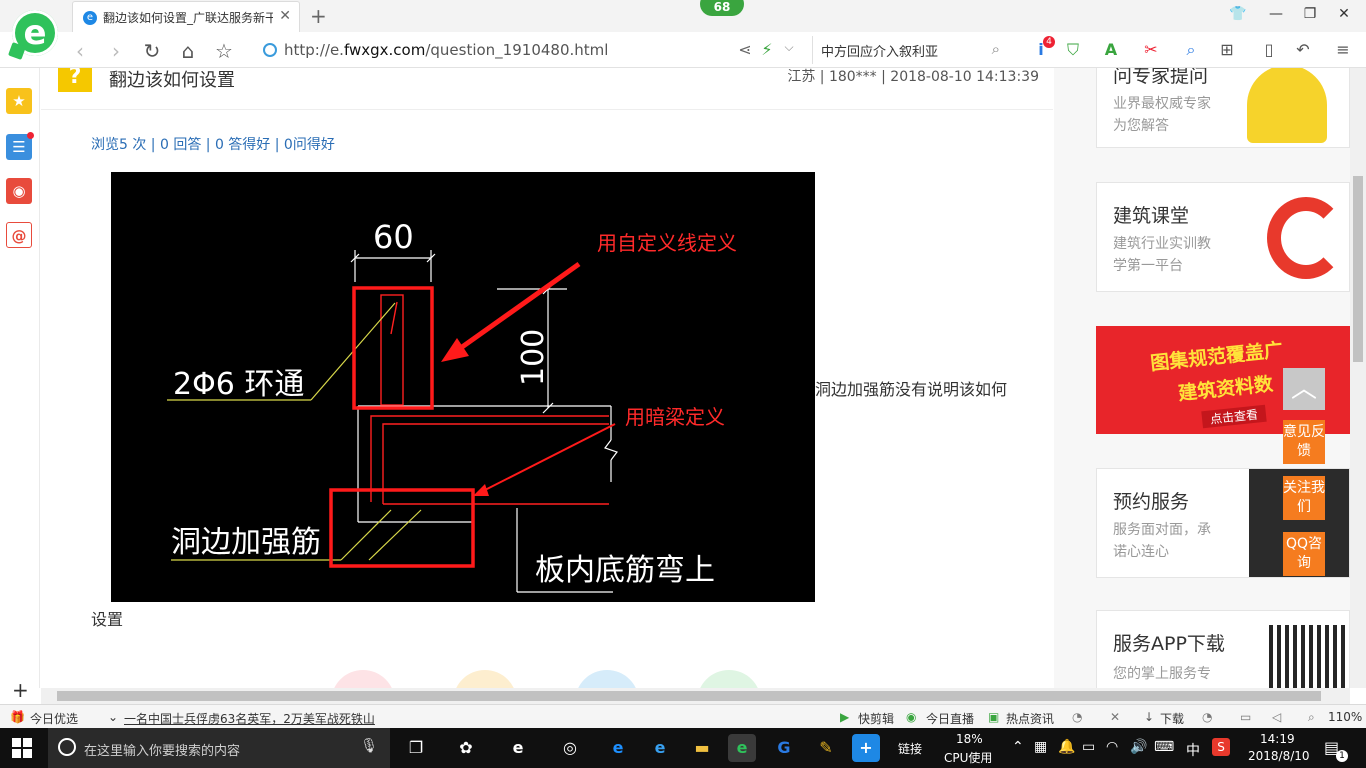 The image size is (1366, 768). What do you see at coordinates (224, 51) in the screenshot?
I see `bookmark-star-button: ☆` at bounding box center [224, 51].